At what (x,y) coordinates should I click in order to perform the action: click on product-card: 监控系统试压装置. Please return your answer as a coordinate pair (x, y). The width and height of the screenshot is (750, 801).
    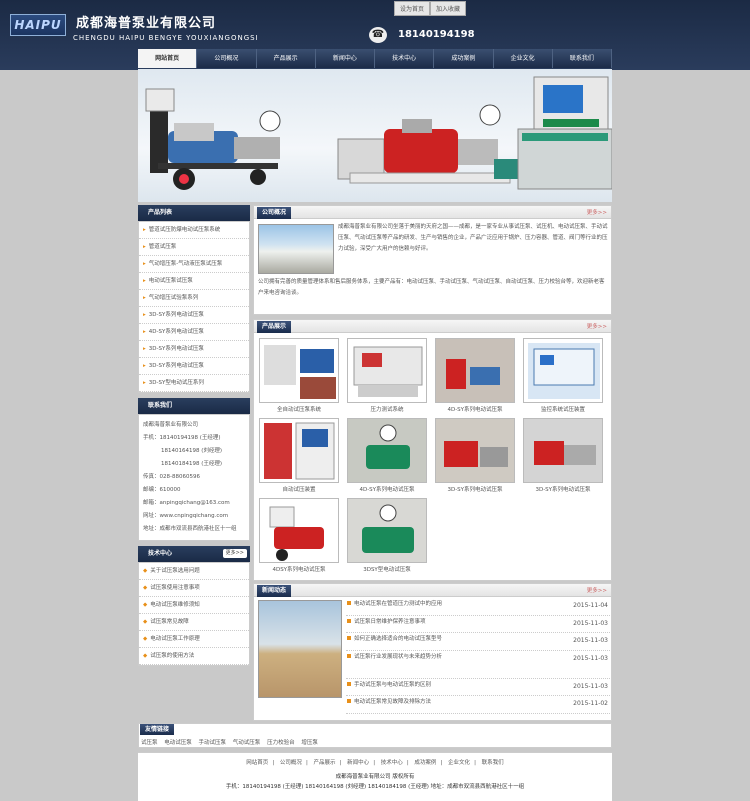
    Looking at the image, I should click on (563, 375).